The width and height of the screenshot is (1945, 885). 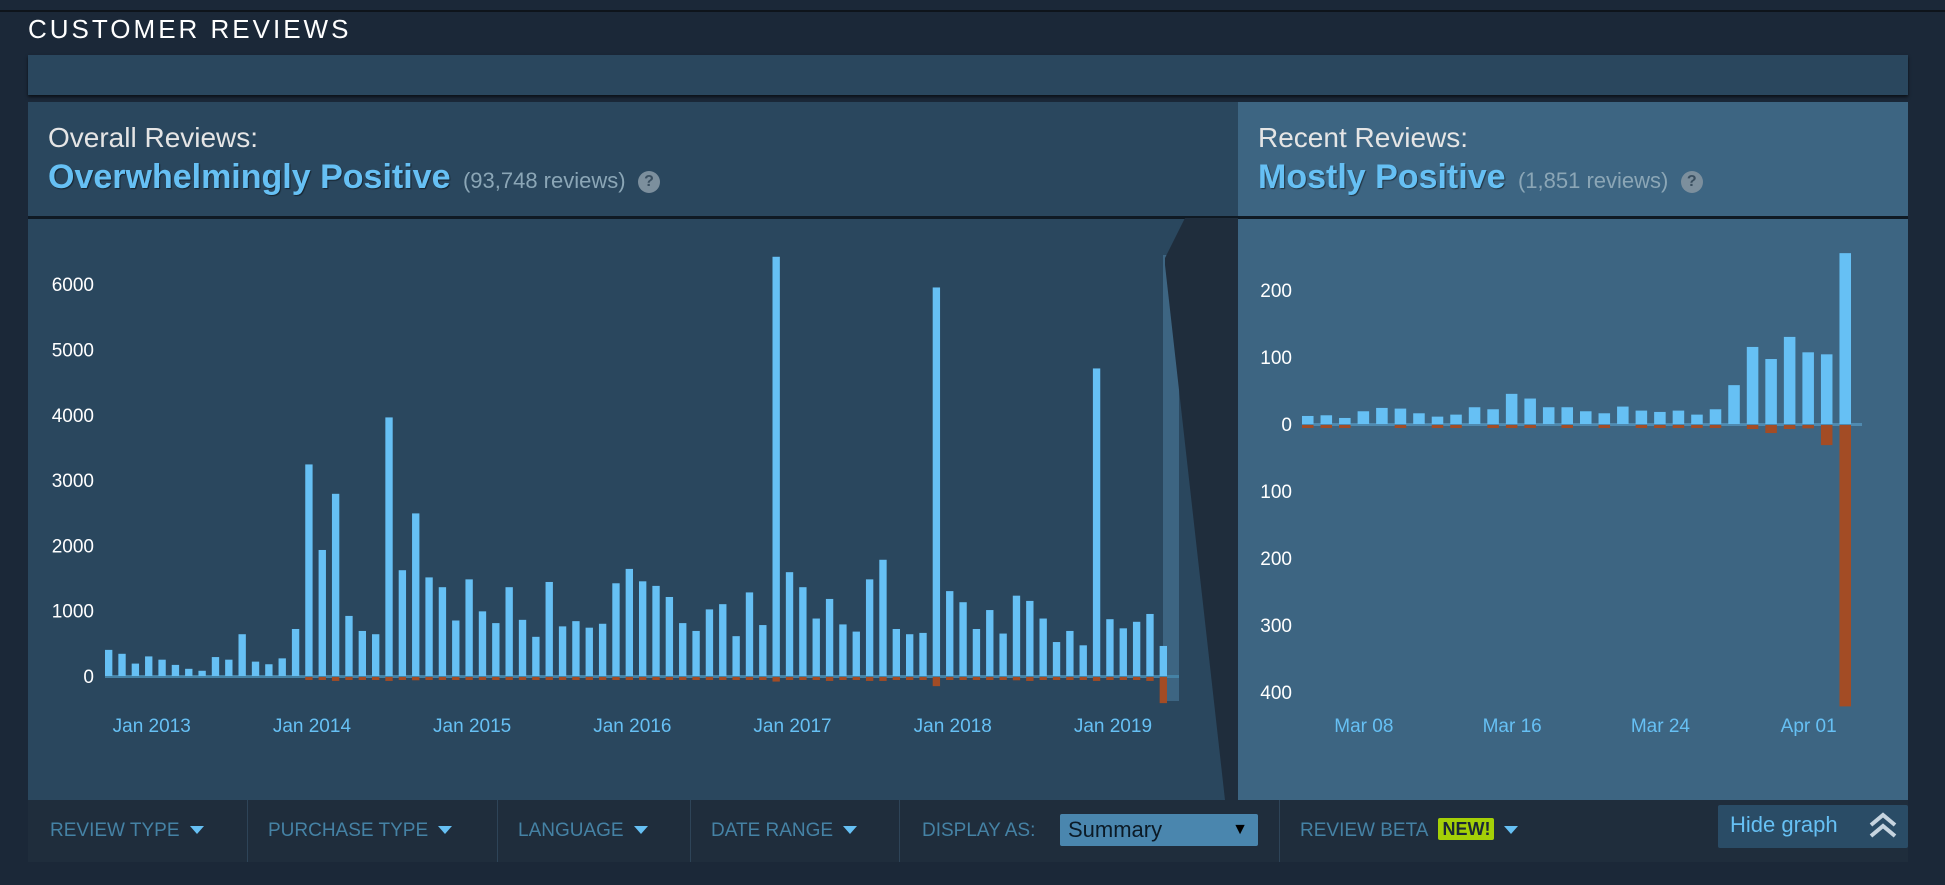 I want to click on section-title: CUSTOMER REVIEWS, so click(x=190, y=29).